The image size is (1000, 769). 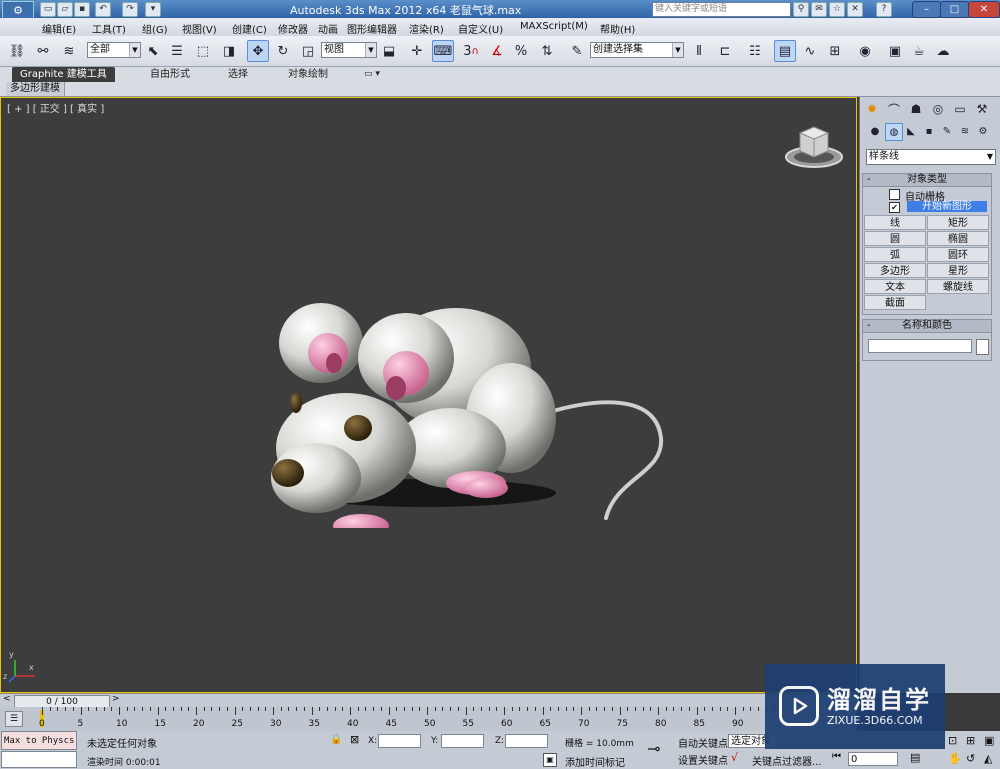 I want to click on utilities-tab-icon: ⚒, so click(x=982, y=109).